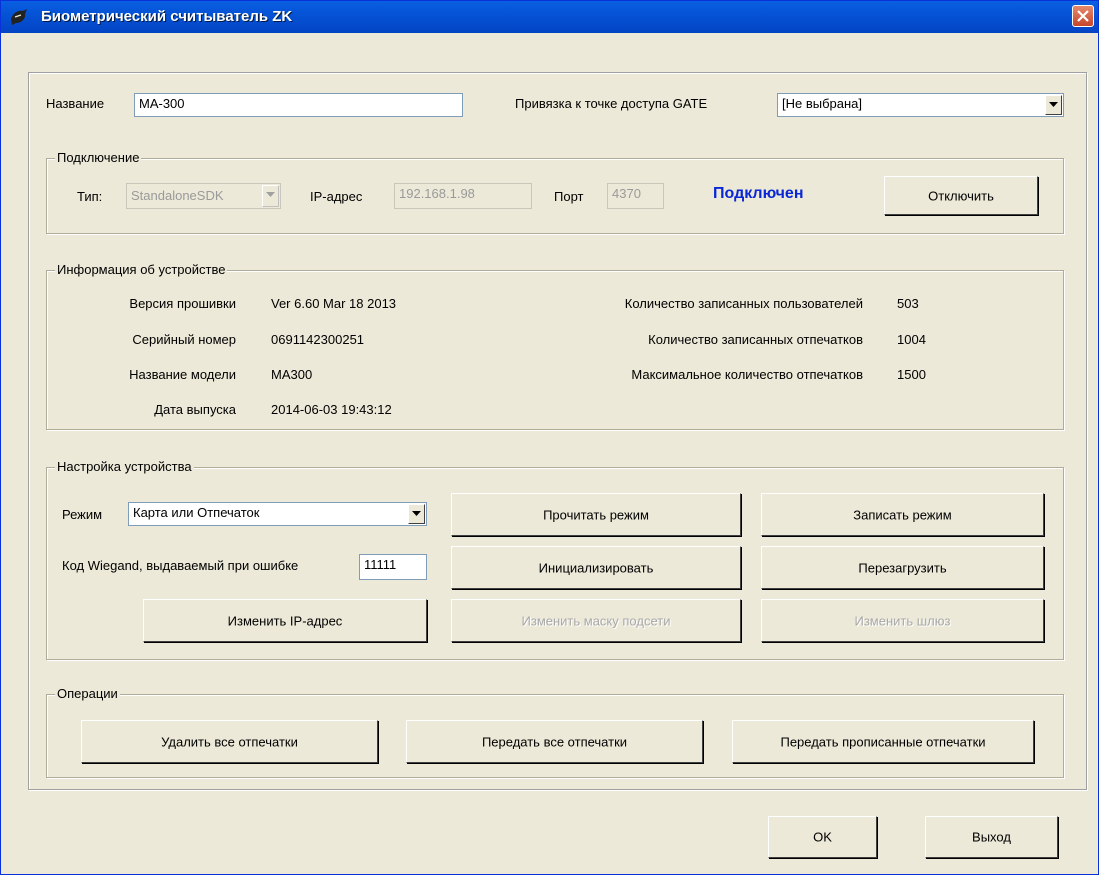 This screenshot has width=1099, height=875. I want to click on exit-button: Выход, so click(991, 837).